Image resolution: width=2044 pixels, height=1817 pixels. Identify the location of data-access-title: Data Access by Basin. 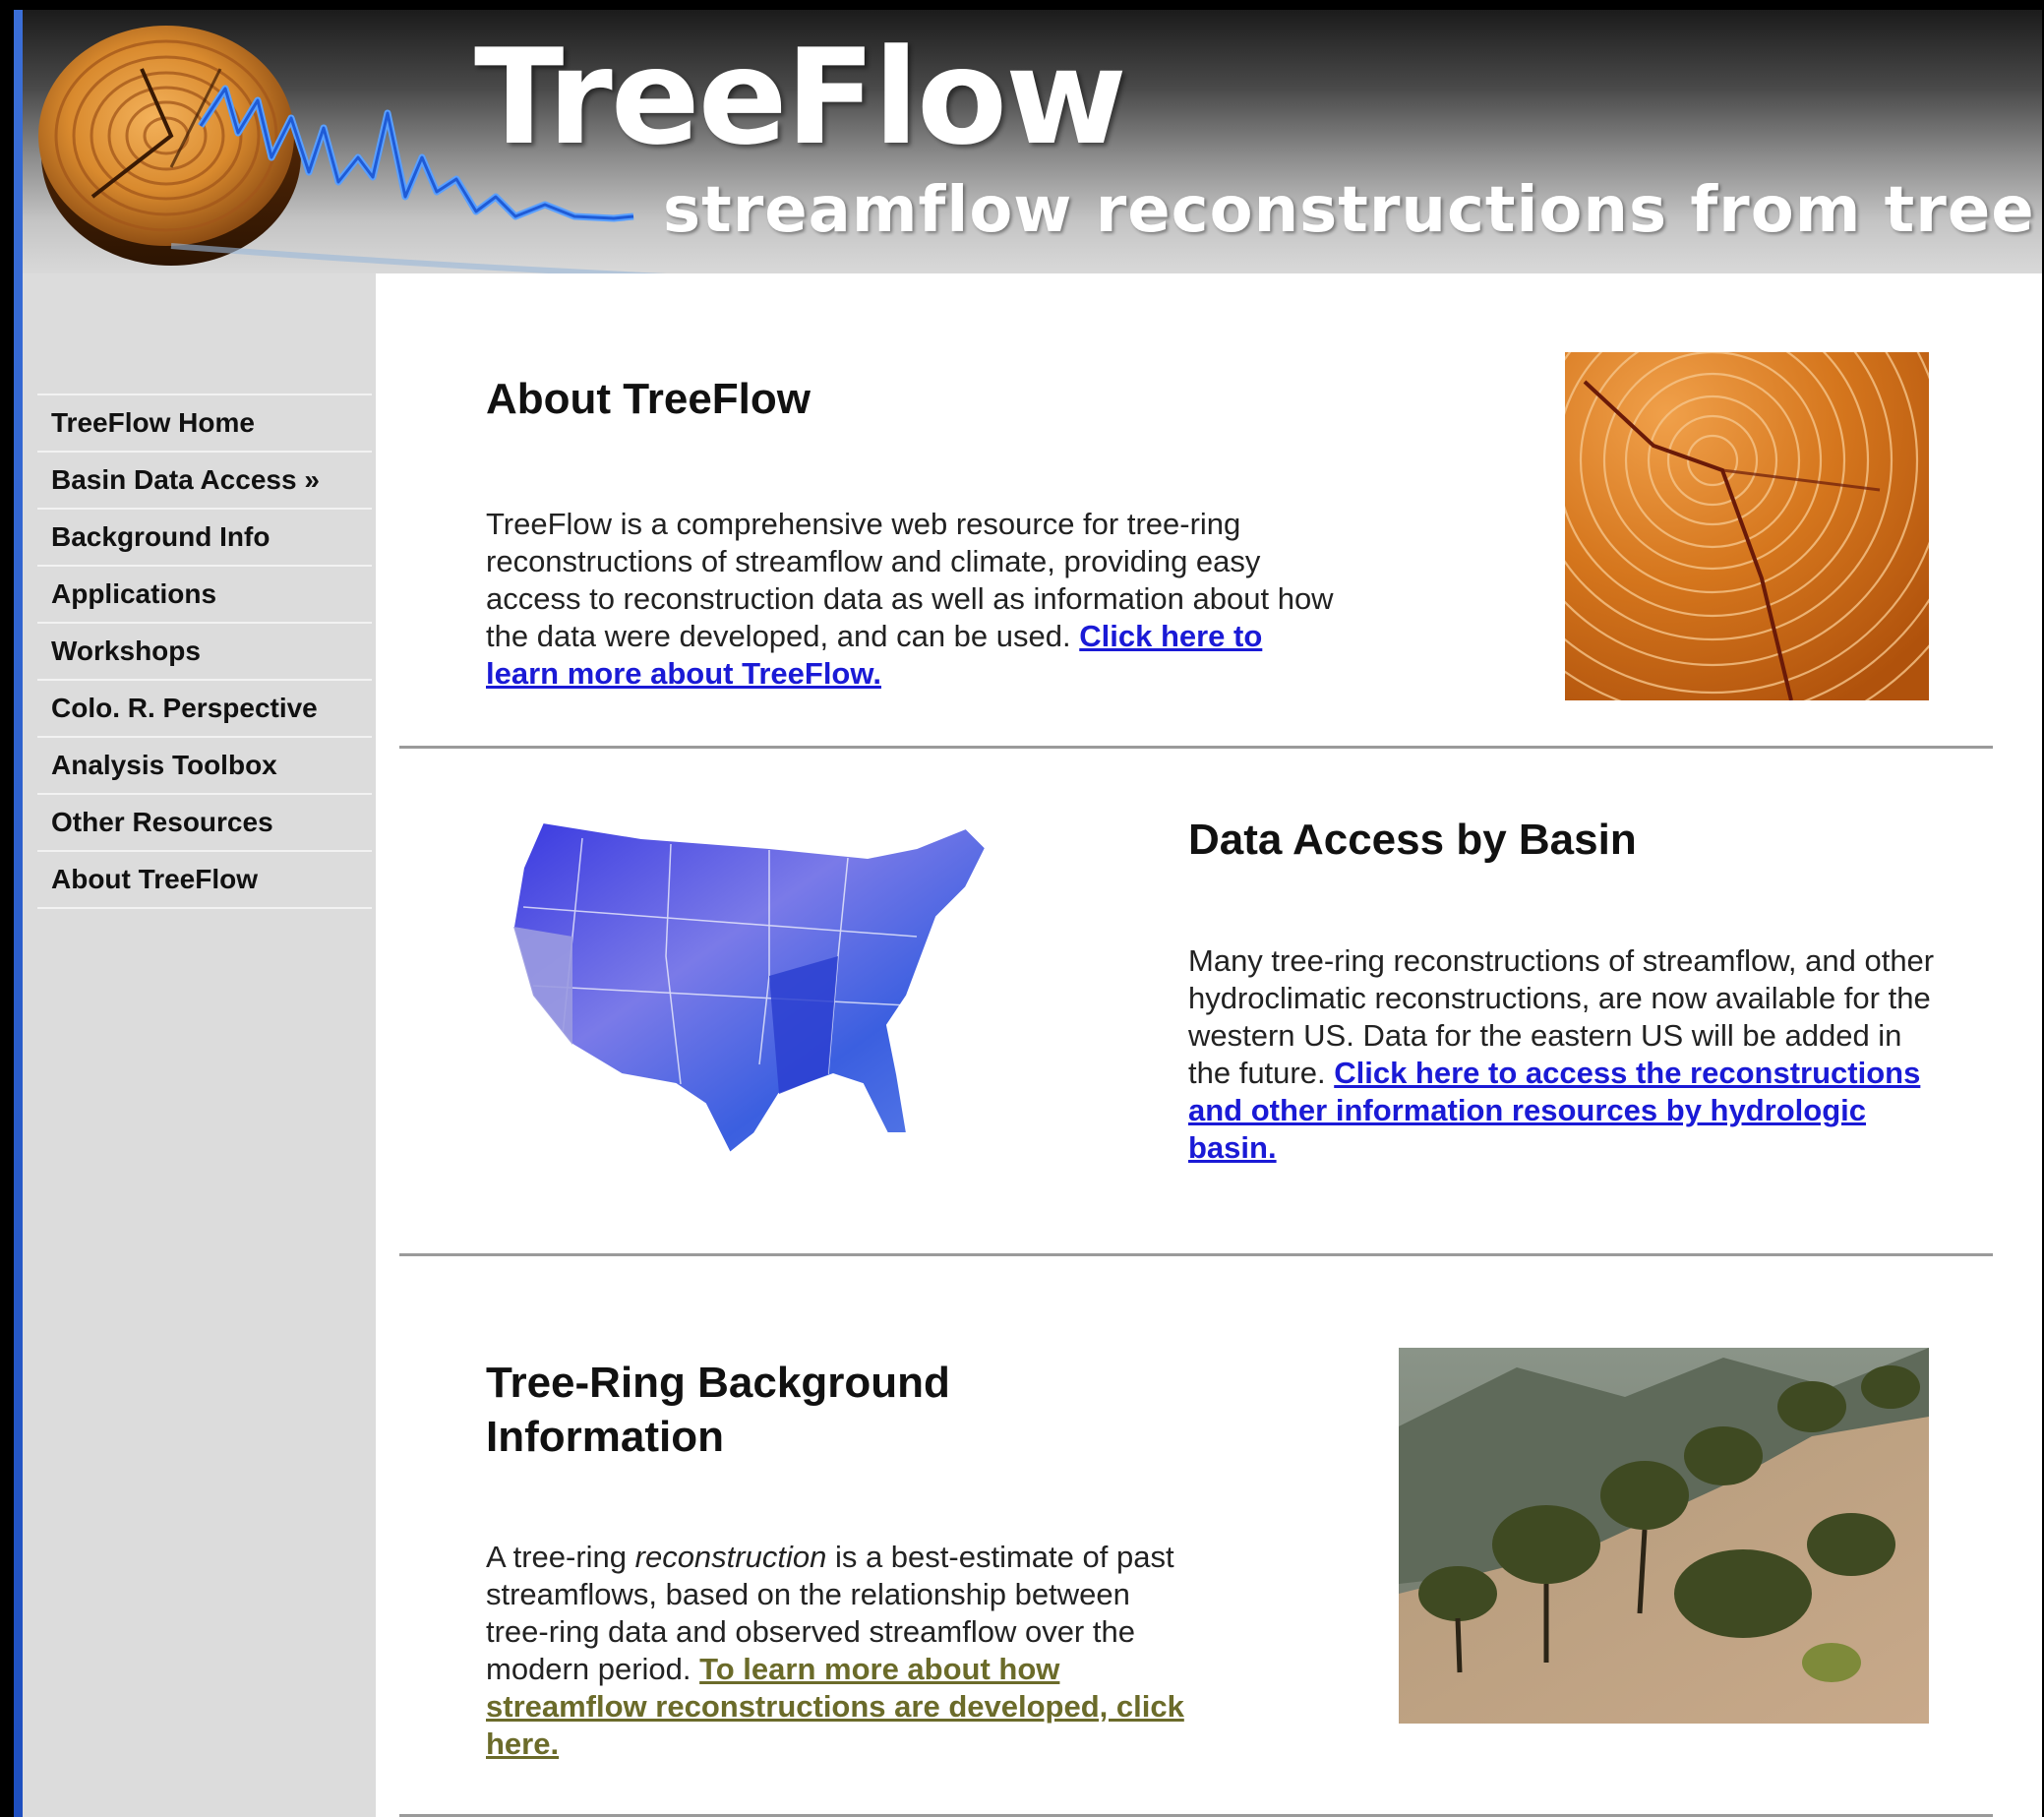
(1412, 840).